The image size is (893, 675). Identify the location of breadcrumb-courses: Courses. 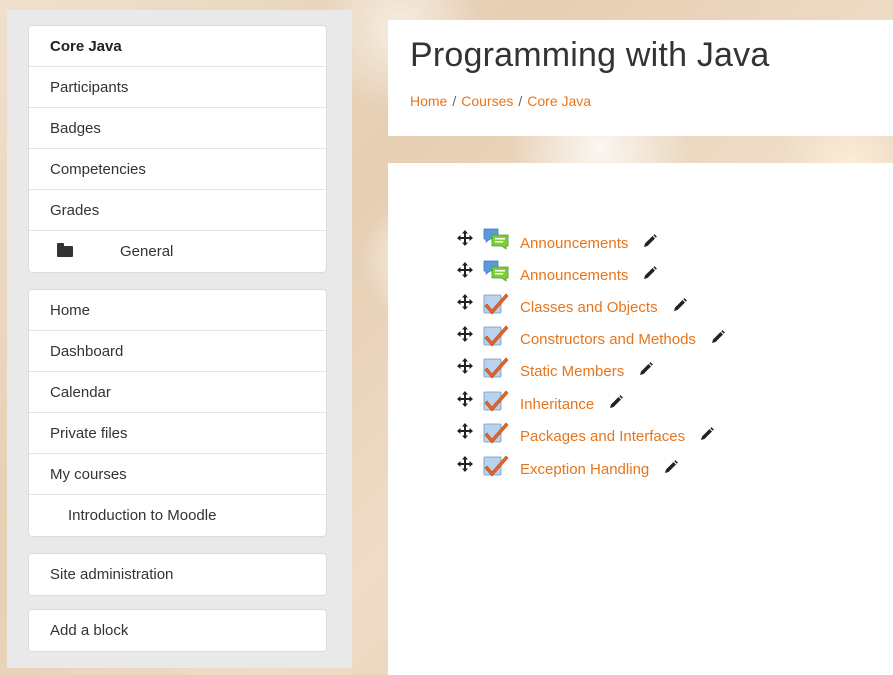
(487, 101).